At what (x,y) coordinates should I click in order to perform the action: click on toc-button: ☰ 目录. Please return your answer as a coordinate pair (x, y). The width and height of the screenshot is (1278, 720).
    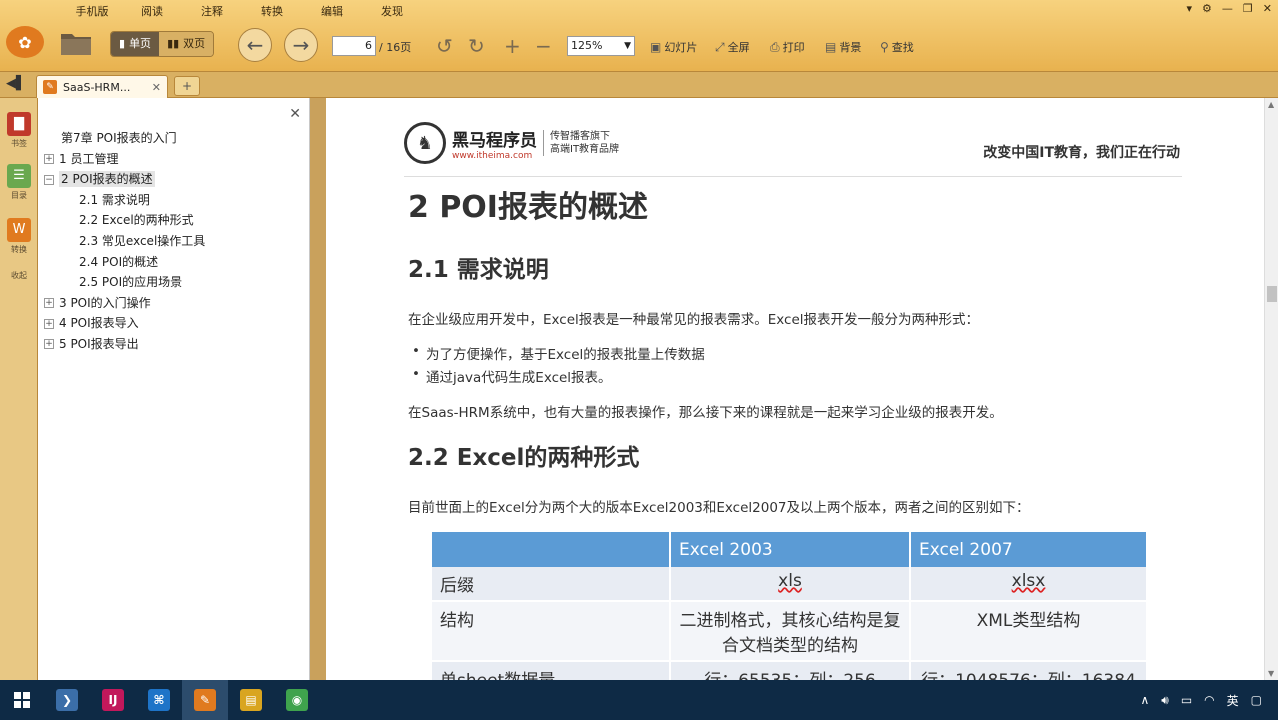
    Looking at the image, I should click on (19, 182).